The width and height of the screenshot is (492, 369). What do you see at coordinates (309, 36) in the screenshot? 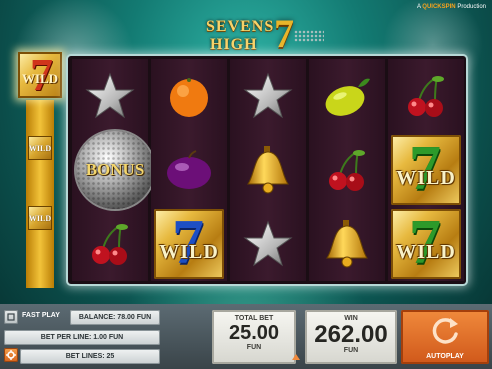
I see `logo-sparkle` at bounding box center [309, 36].